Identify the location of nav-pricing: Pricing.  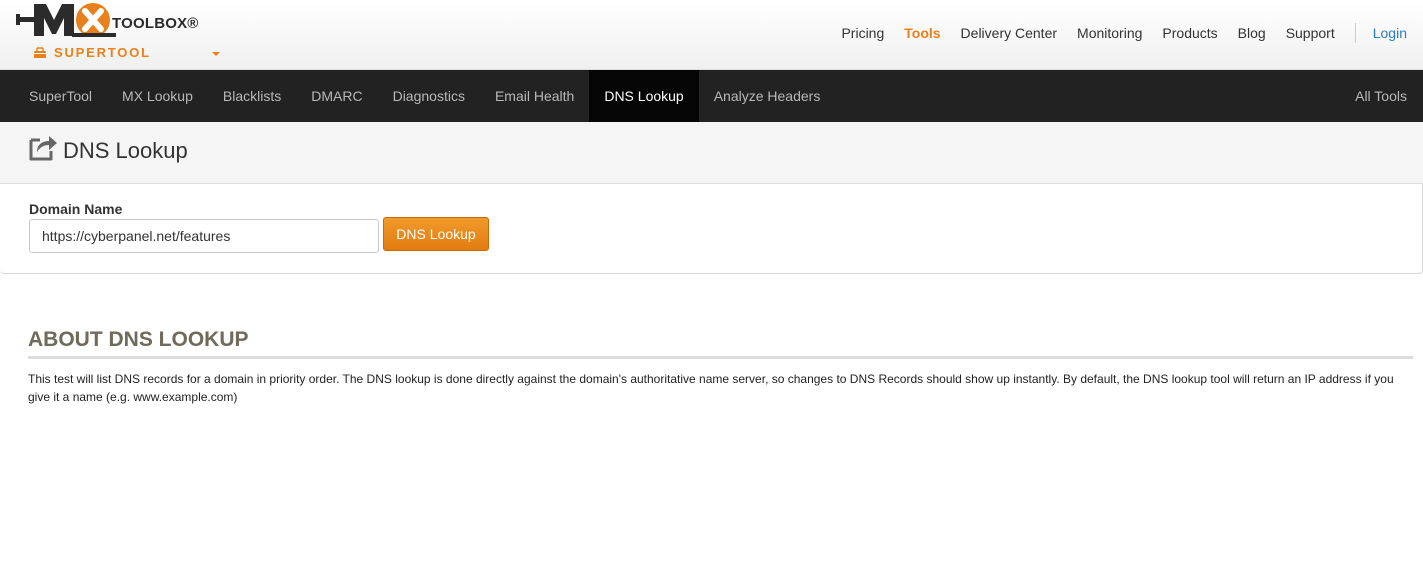
(862, 33).